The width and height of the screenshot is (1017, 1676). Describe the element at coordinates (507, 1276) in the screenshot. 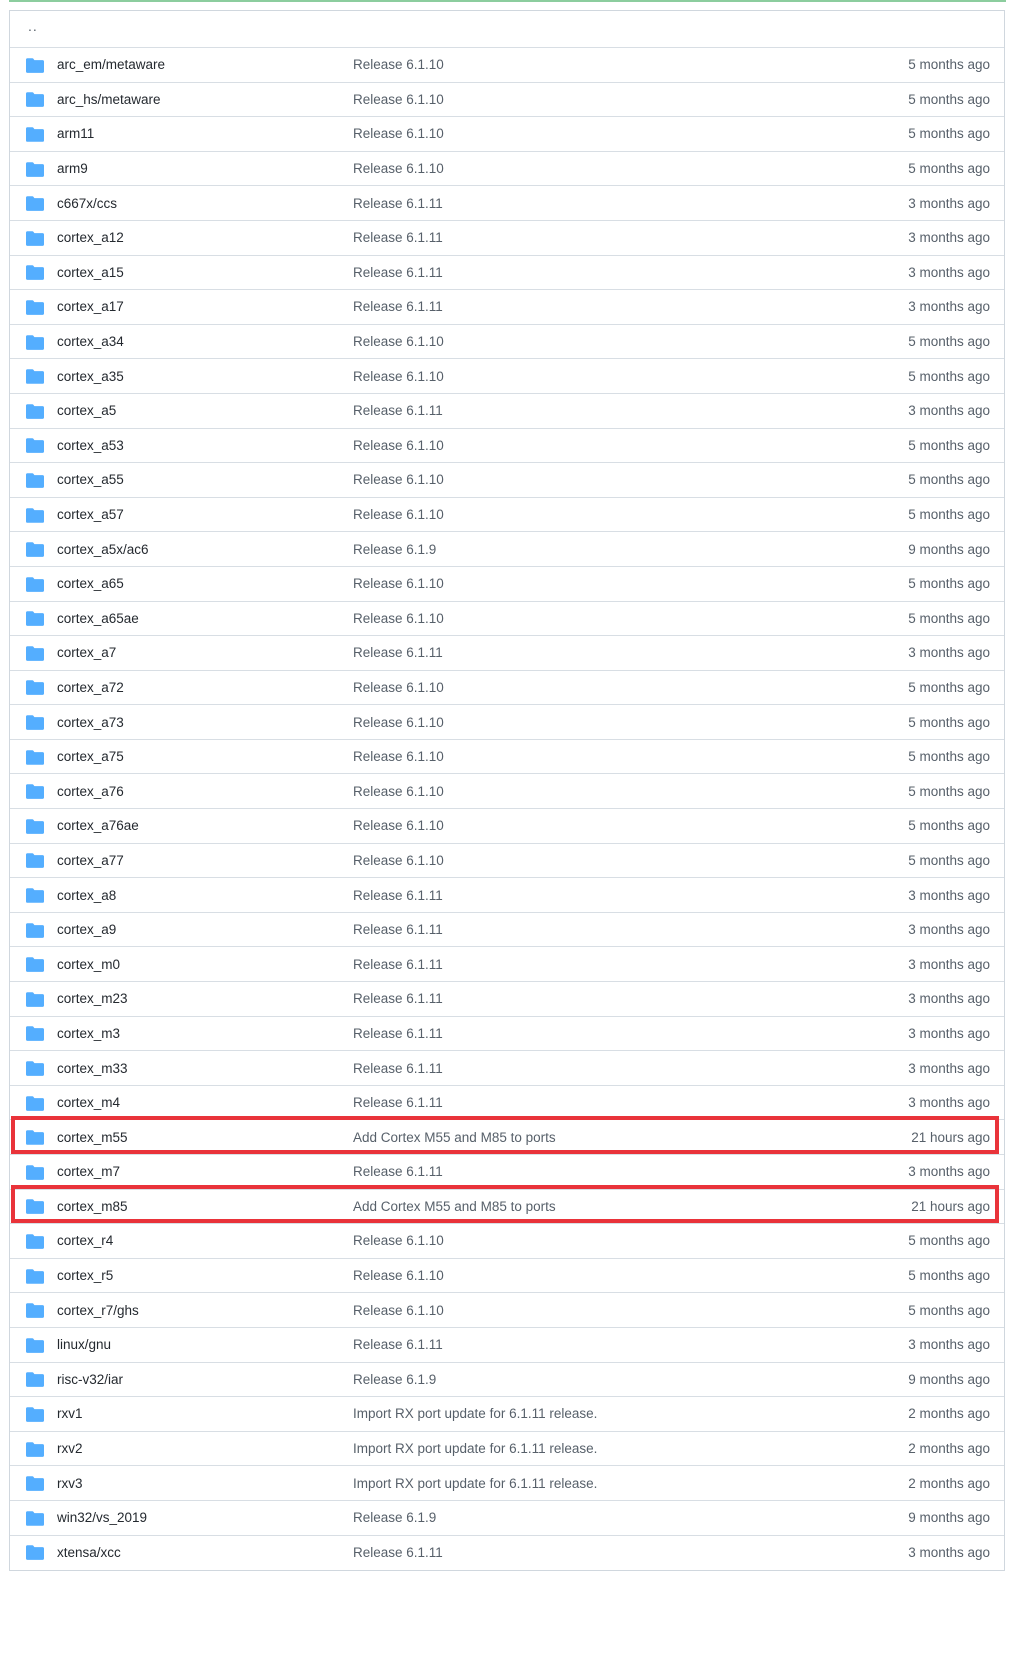

I see `file-row: cortex_r5 Release 6.1.10 5 months ago` at that location.